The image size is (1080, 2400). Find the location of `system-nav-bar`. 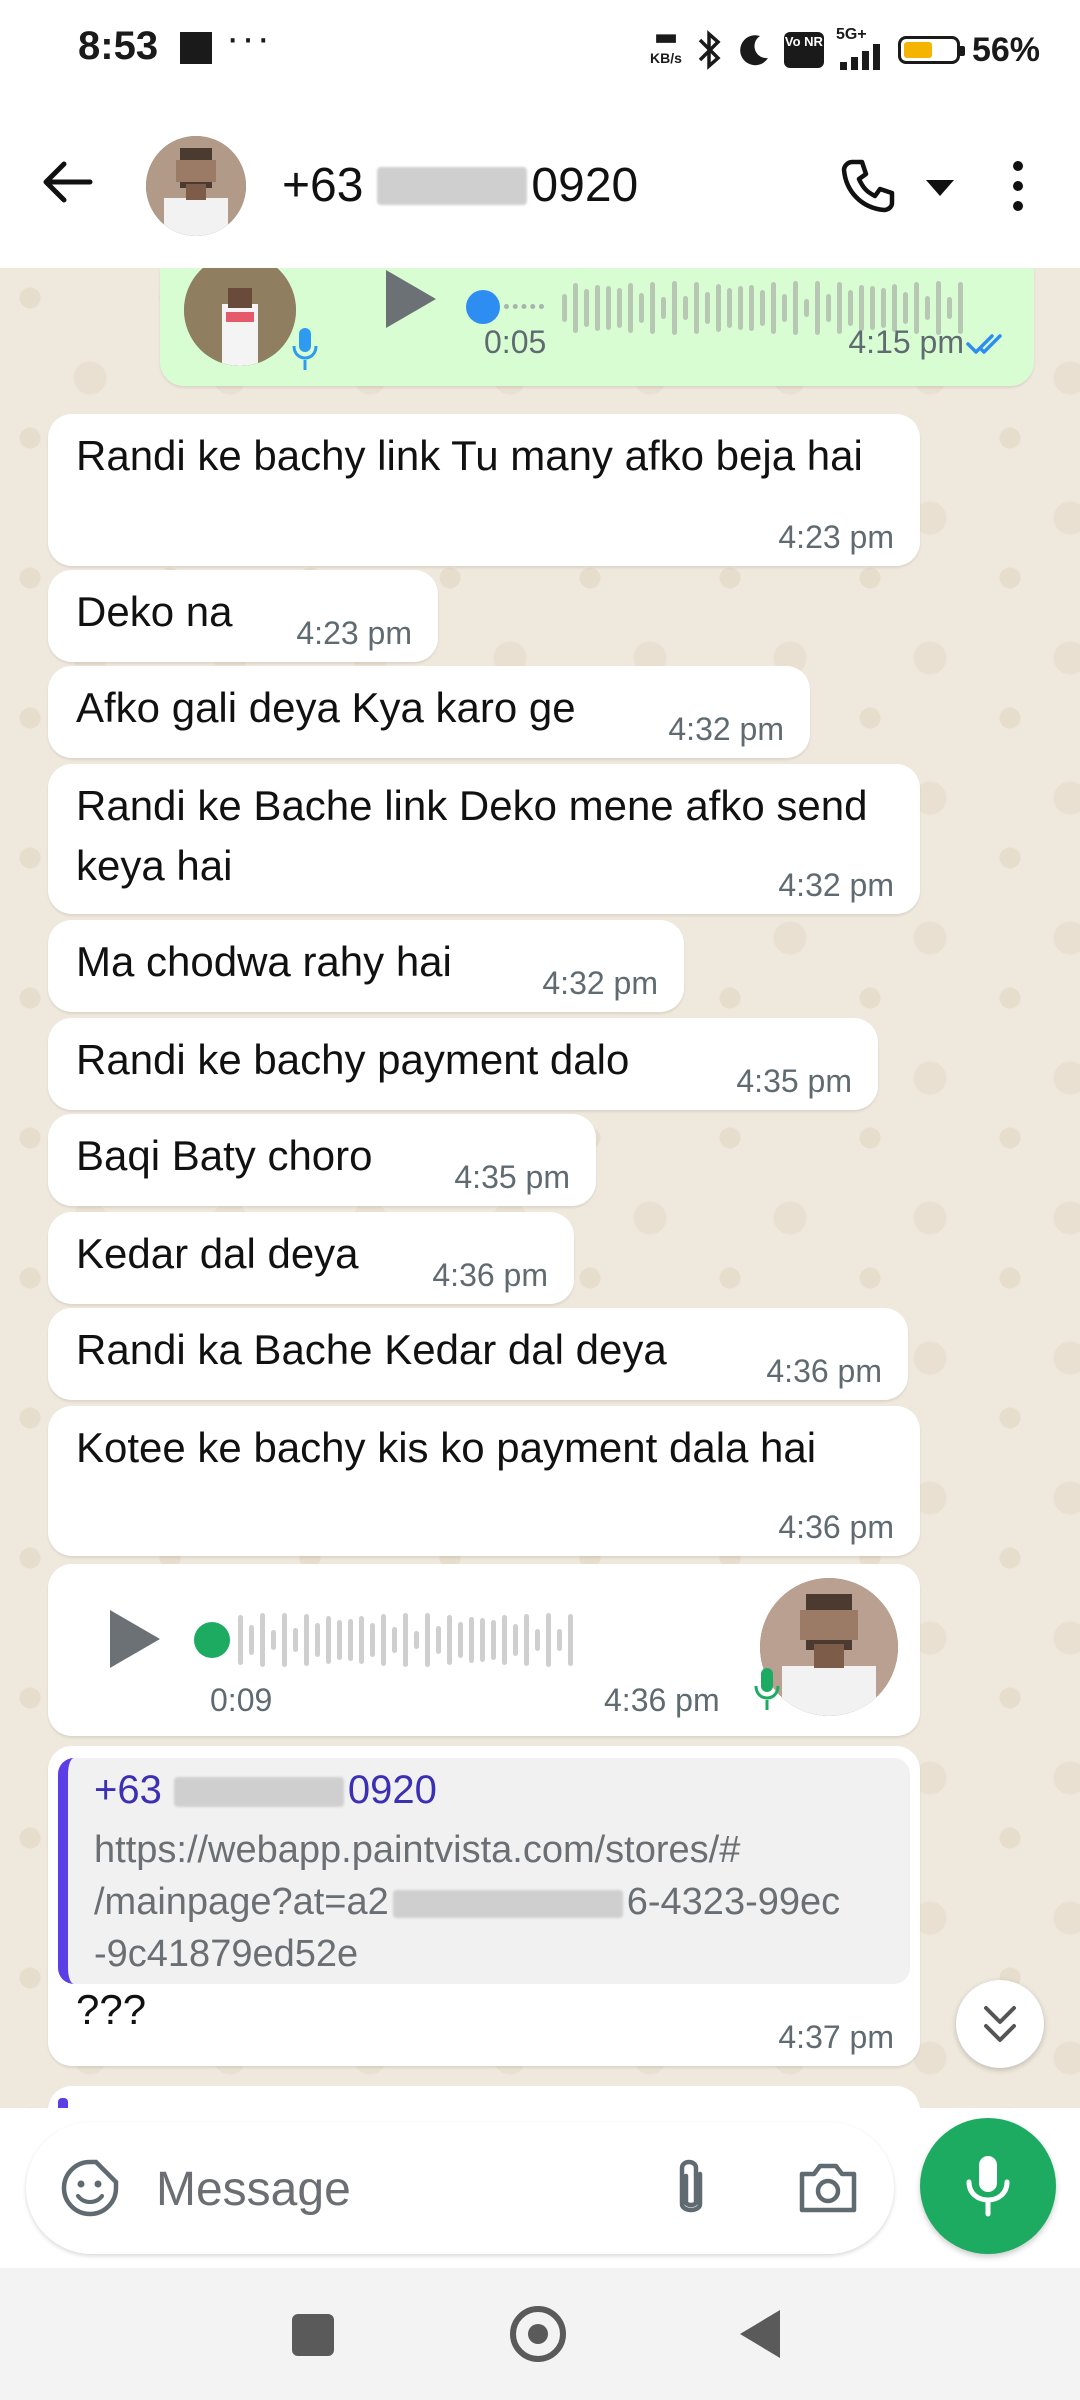

system-nav-bar is located at coordinates (540, 2334).